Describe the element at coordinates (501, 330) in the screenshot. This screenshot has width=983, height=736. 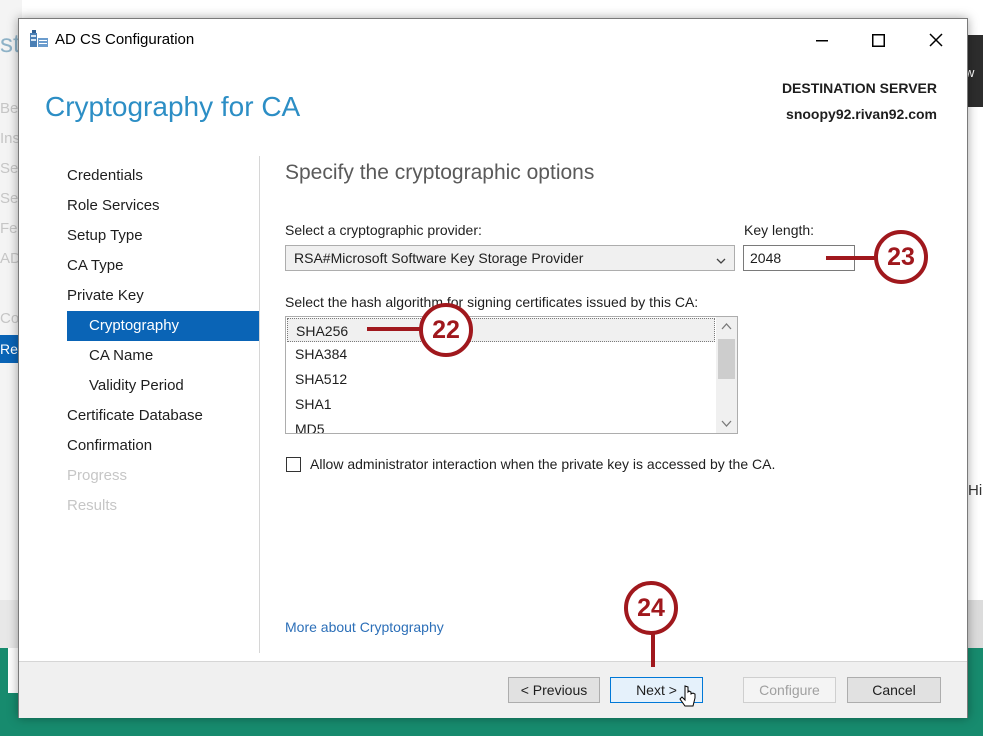
I see `hash-option-sha256: SHA256` at that location.